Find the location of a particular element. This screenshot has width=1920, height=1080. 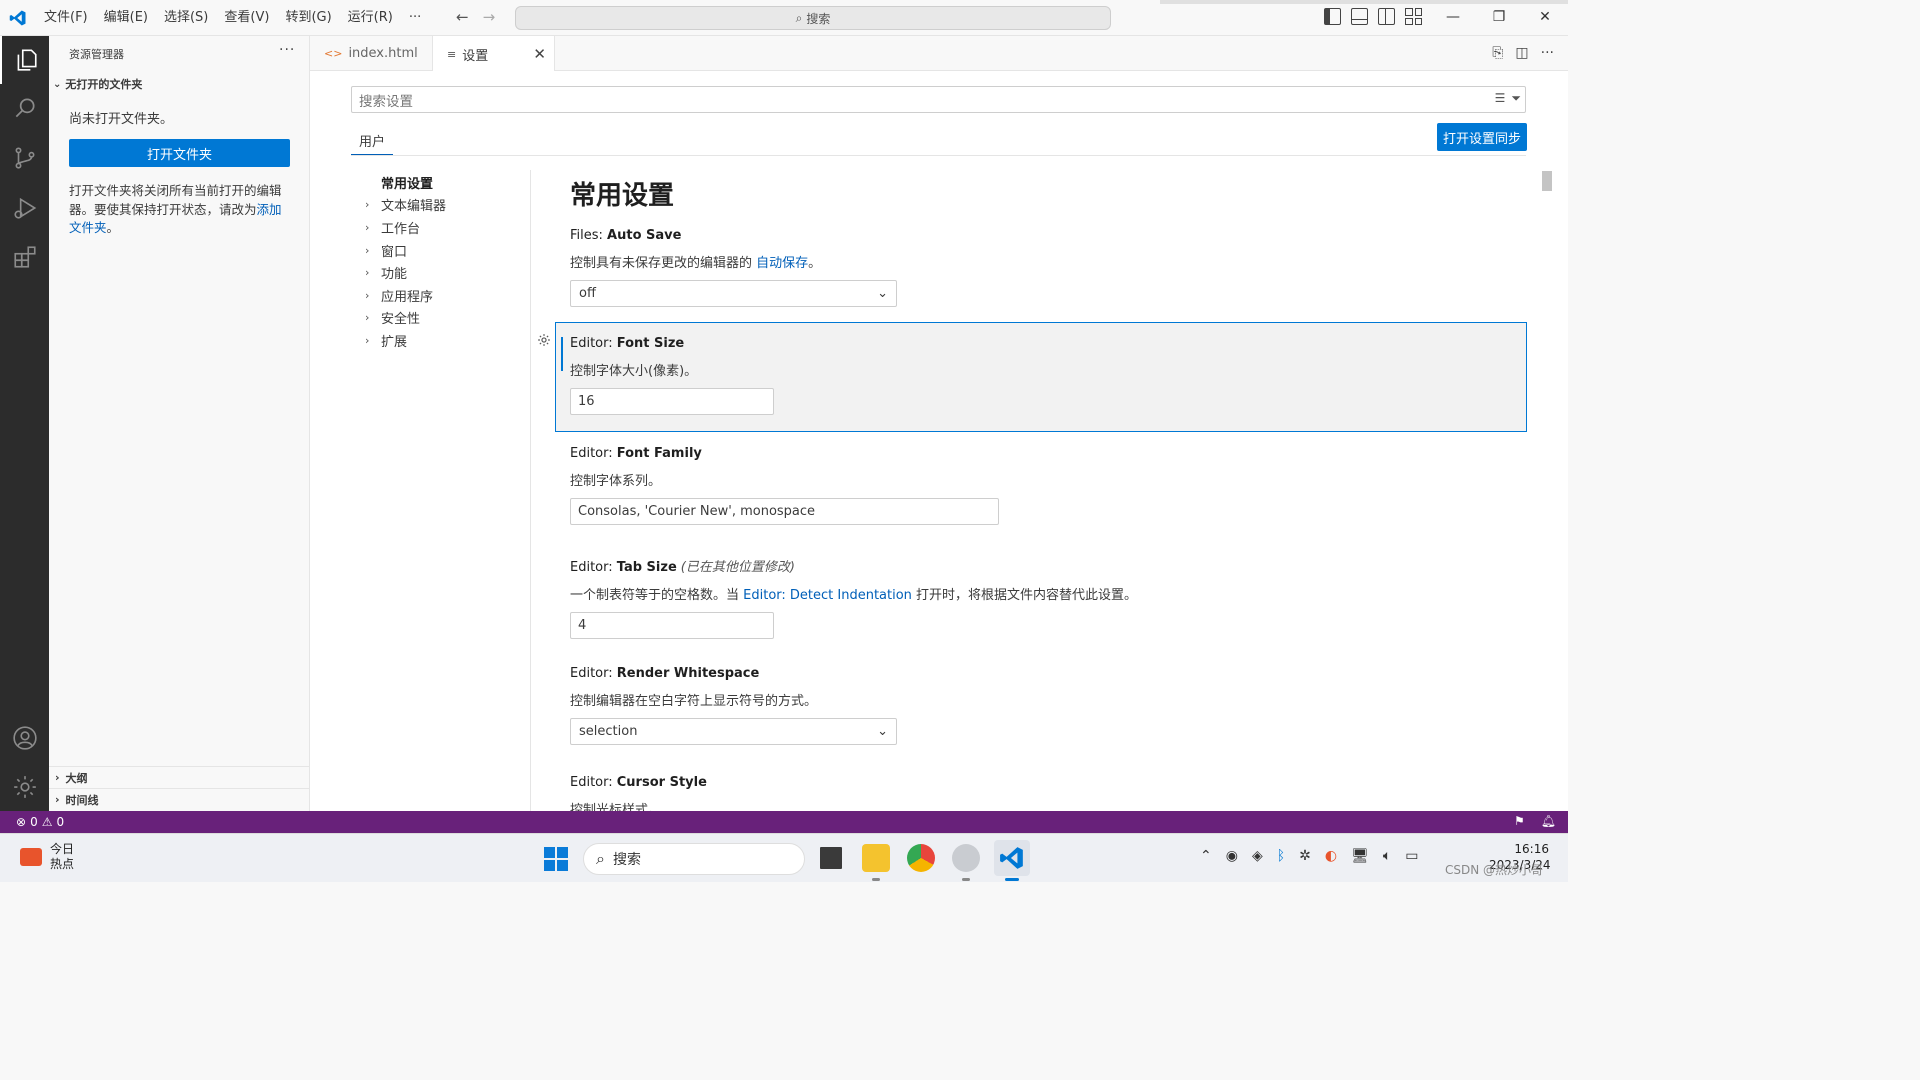

tray-app-icon: ◈ is located at coordinates (1257, 856).